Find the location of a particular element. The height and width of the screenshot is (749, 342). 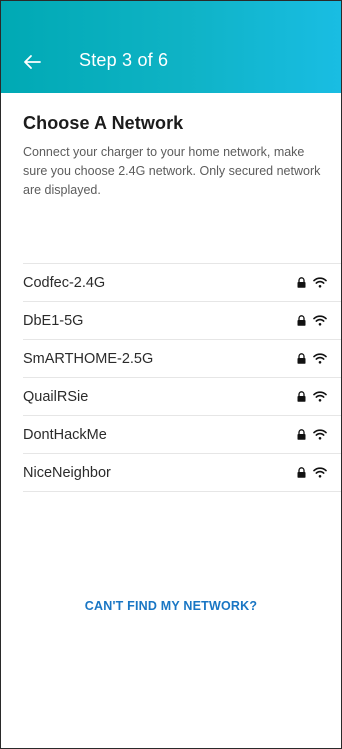

network-name: DontHackMe is located at coordinates (65, 434).